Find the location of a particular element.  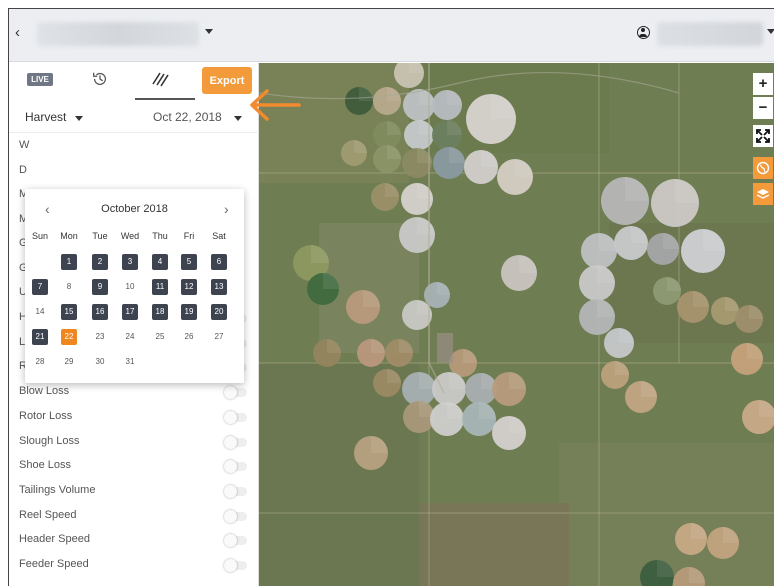

calendar-day: 19 is located at coordinates (189, 312).